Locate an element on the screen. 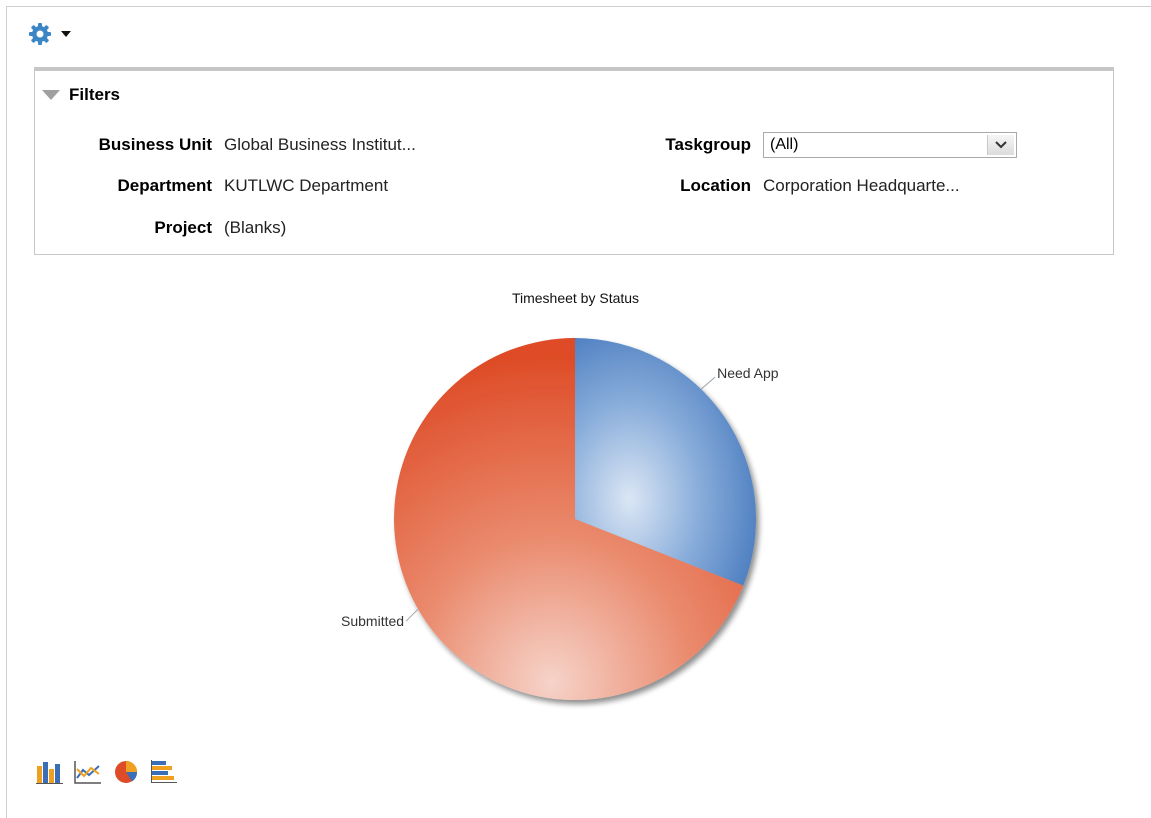 This screenshot has height=818, width=1151. pie-chart-icon is located at coordinates (126, 774).